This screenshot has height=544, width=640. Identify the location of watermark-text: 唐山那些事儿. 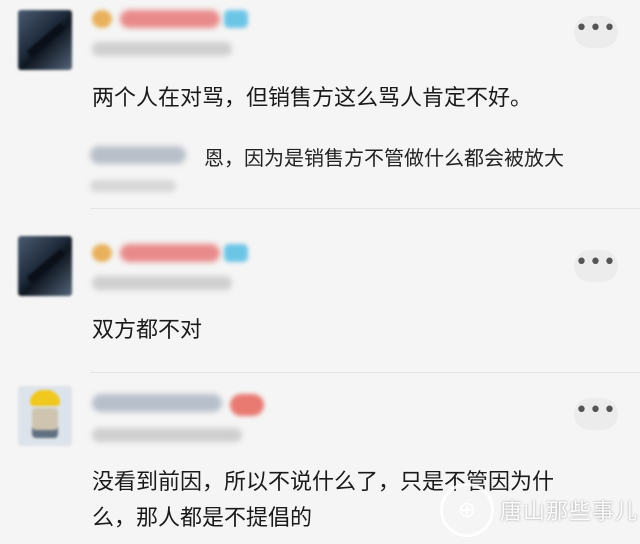
(569, 512).